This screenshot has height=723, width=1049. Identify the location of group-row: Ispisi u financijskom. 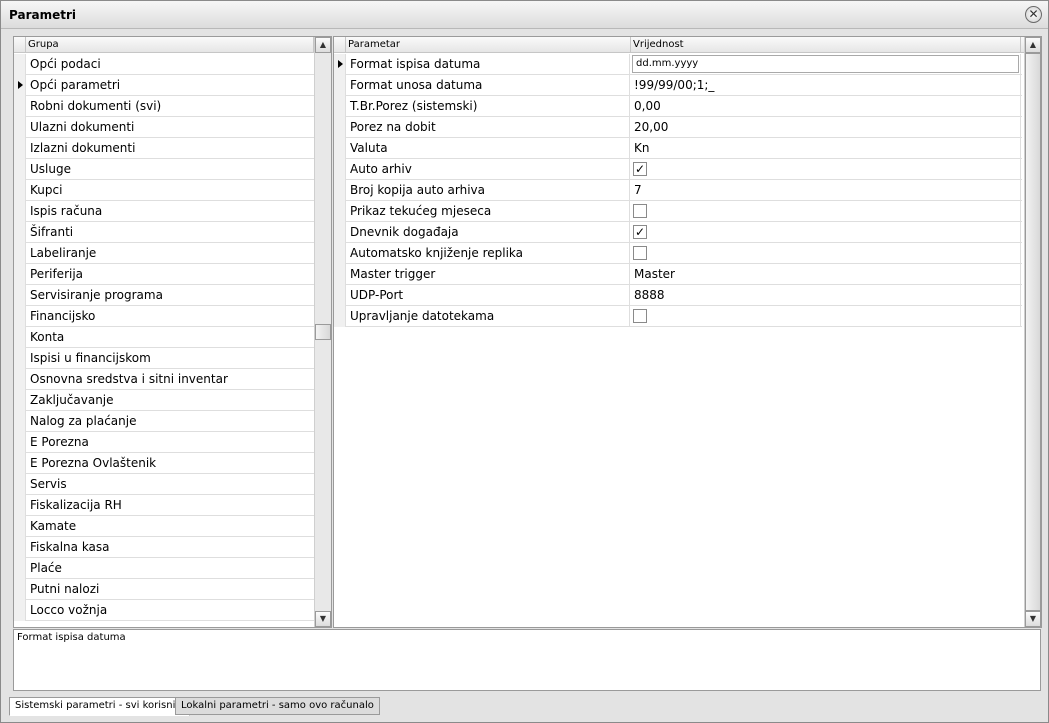
(164, 358).